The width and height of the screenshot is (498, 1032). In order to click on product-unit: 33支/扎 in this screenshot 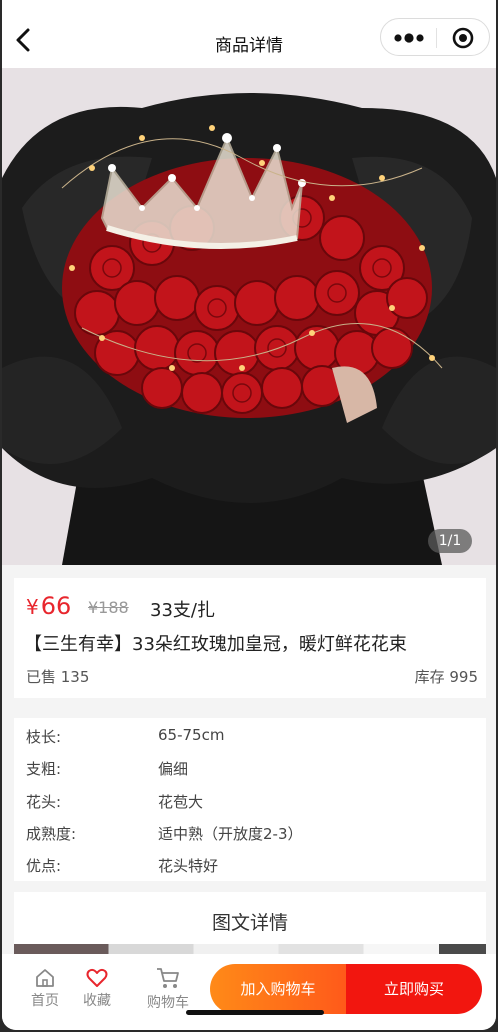, I will do `click(182, 610)`.